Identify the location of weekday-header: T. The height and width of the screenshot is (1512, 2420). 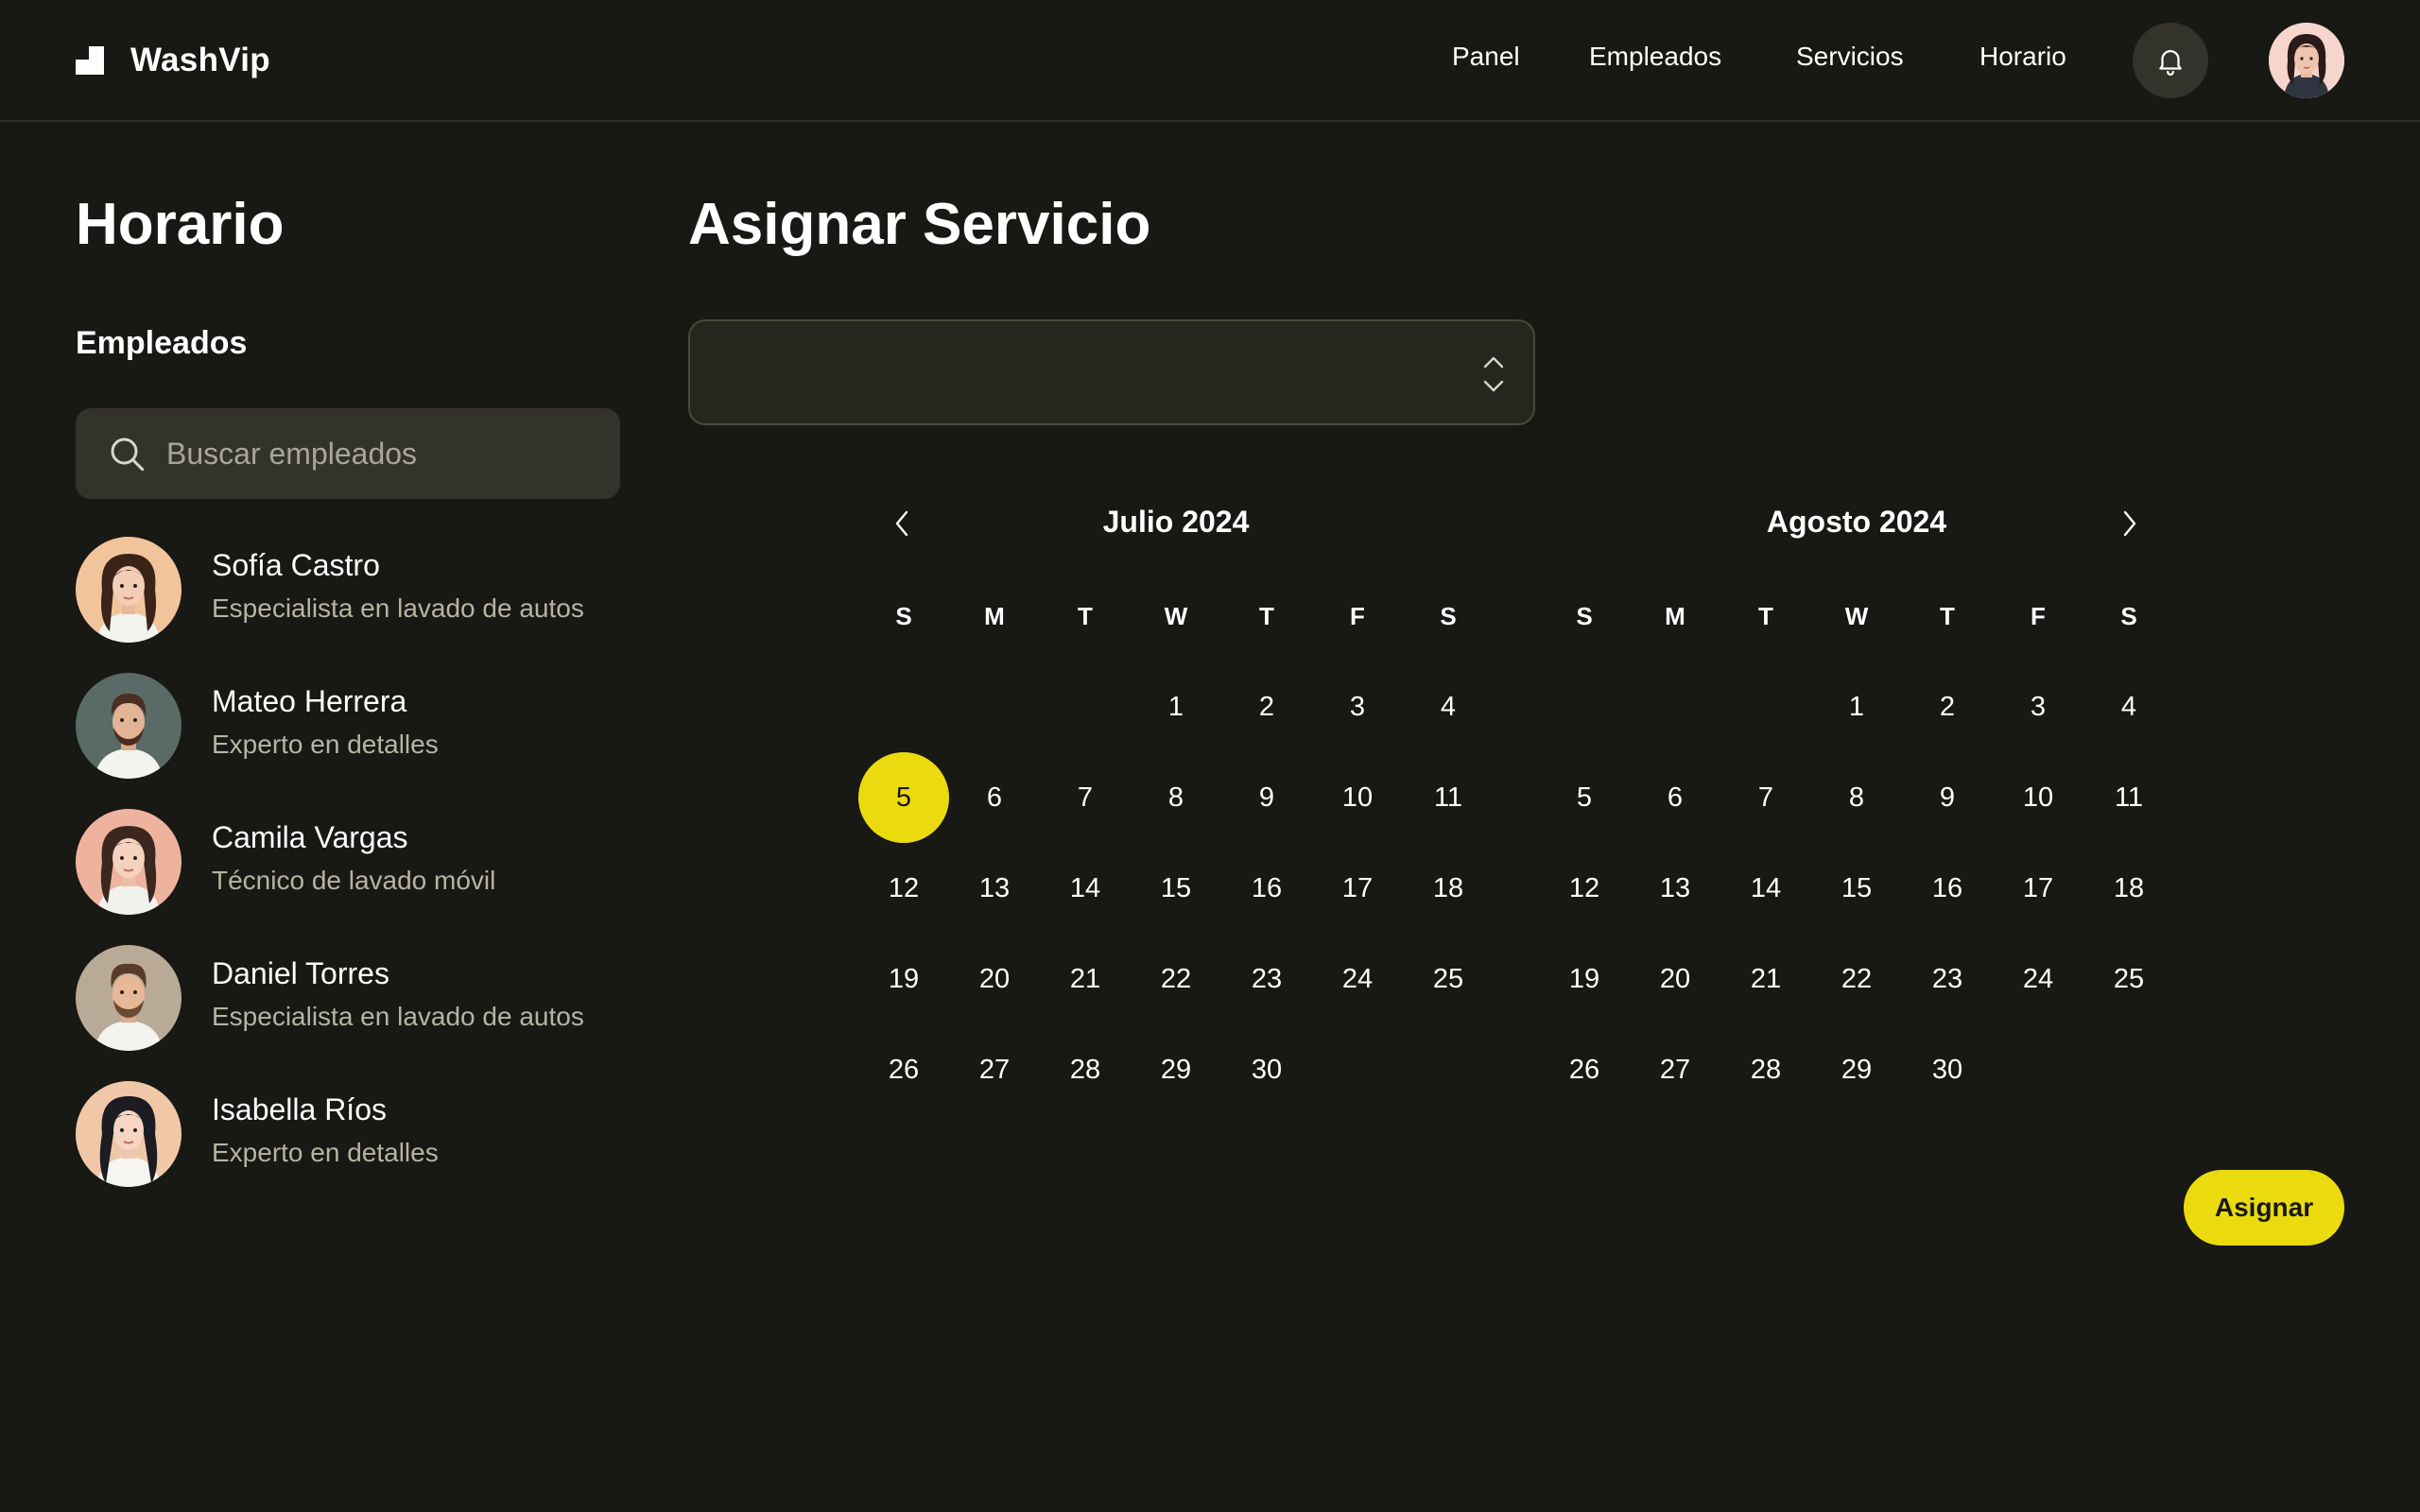
(1085, 615).